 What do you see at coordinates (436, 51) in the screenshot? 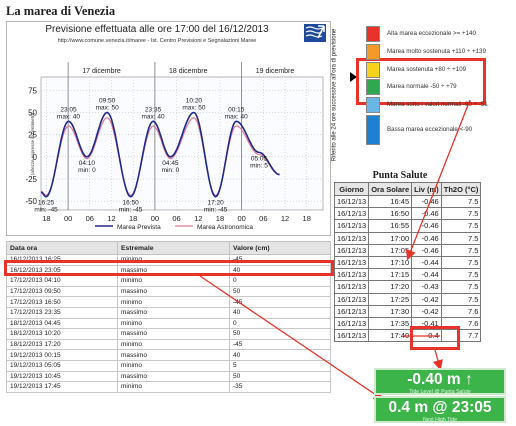
I see `legend-label-1: Marea molto sostenuta +110 ÷ +139` at bounding box center [436, 51].